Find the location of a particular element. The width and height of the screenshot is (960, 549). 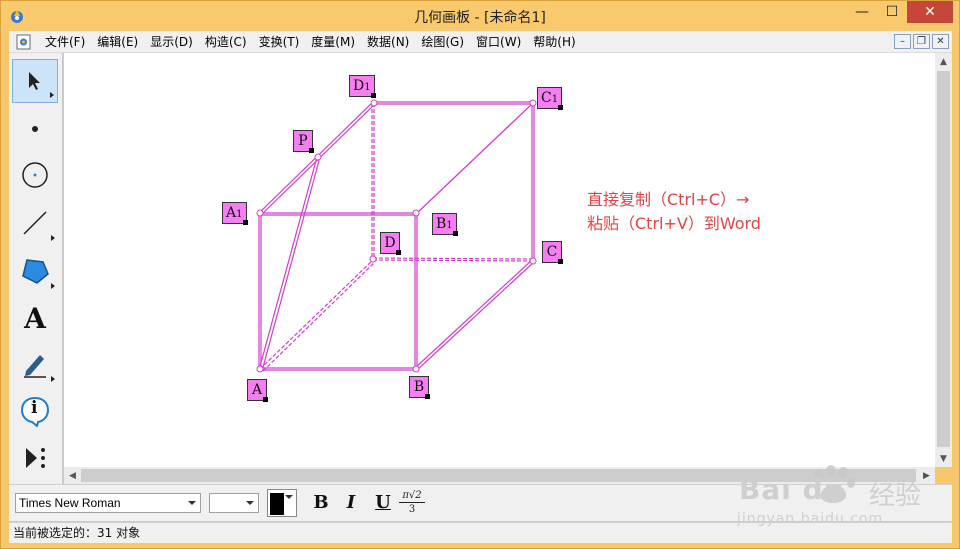

window-controls: — ☐ ✕ is located at coordinates (900, 12).